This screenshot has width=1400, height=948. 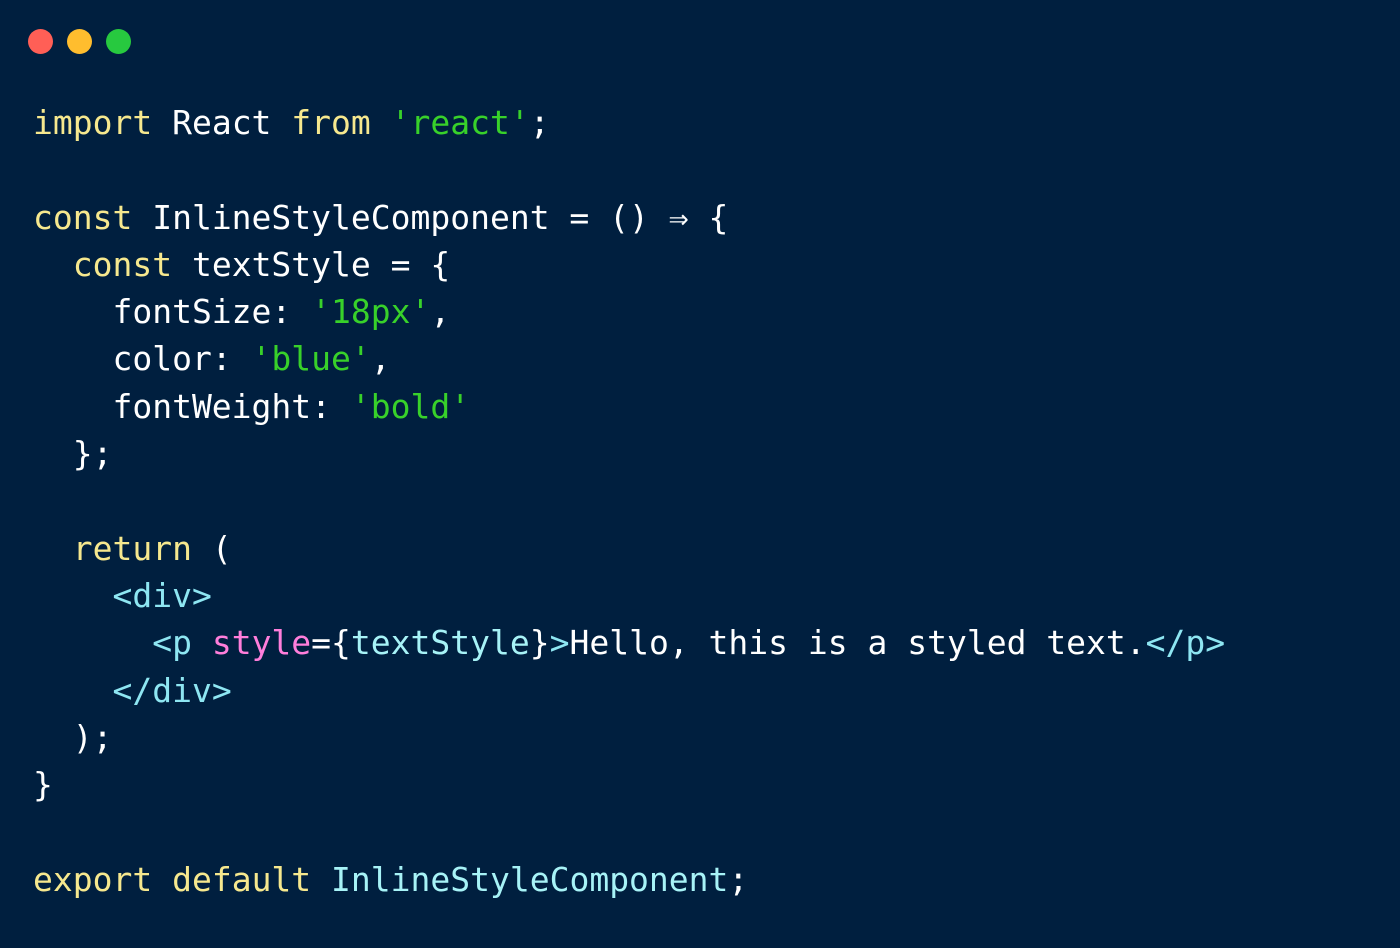 What do you see at coordinates (311, 264) in the screenshot?
I see `code-token-plain: textStyle = {` at bounding box center [311, 264].